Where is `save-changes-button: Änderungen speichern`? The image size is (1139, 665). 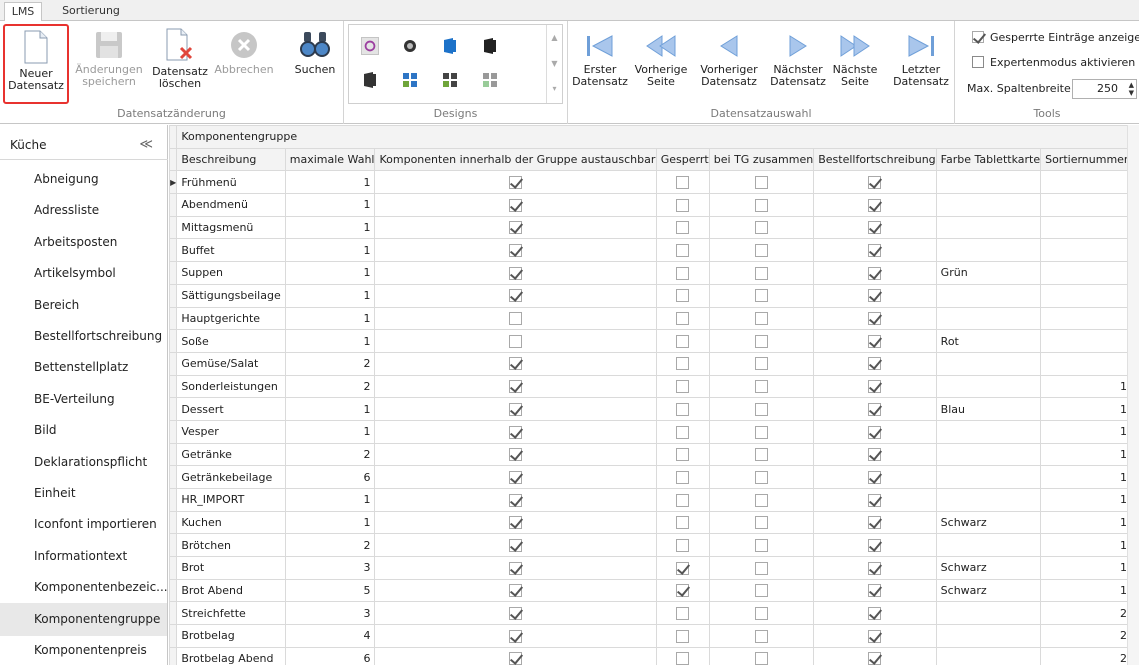 save-changes-button: Änderungen speichern is located at coordinates (109, 63).